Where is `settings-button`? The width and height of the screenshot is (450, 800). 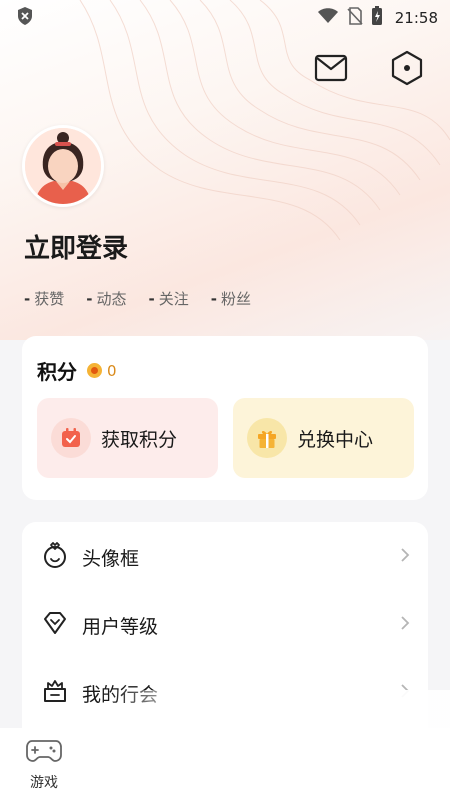 settings-button is located at coordinates (407, 70).